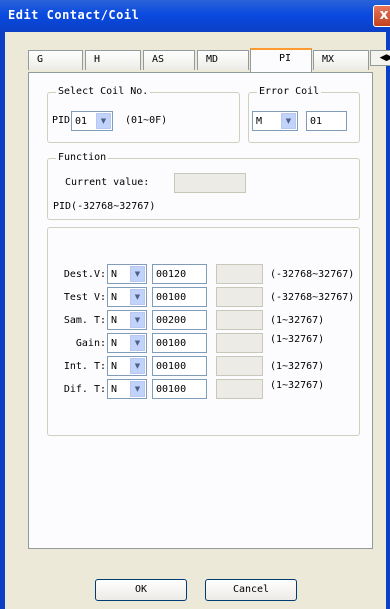 The width and height of the screenshot is (390, 609). Describe the element at coordinates (289, 92) in the screenshot. I see `error-coil-legend: Error Coil` at that location.